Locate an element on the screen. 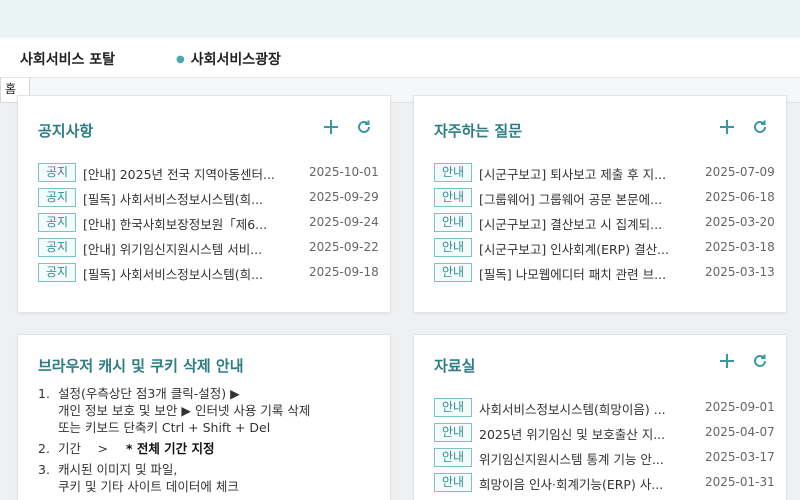  list-item-date: 2025-03-18 is located at coordinates (740, 247).